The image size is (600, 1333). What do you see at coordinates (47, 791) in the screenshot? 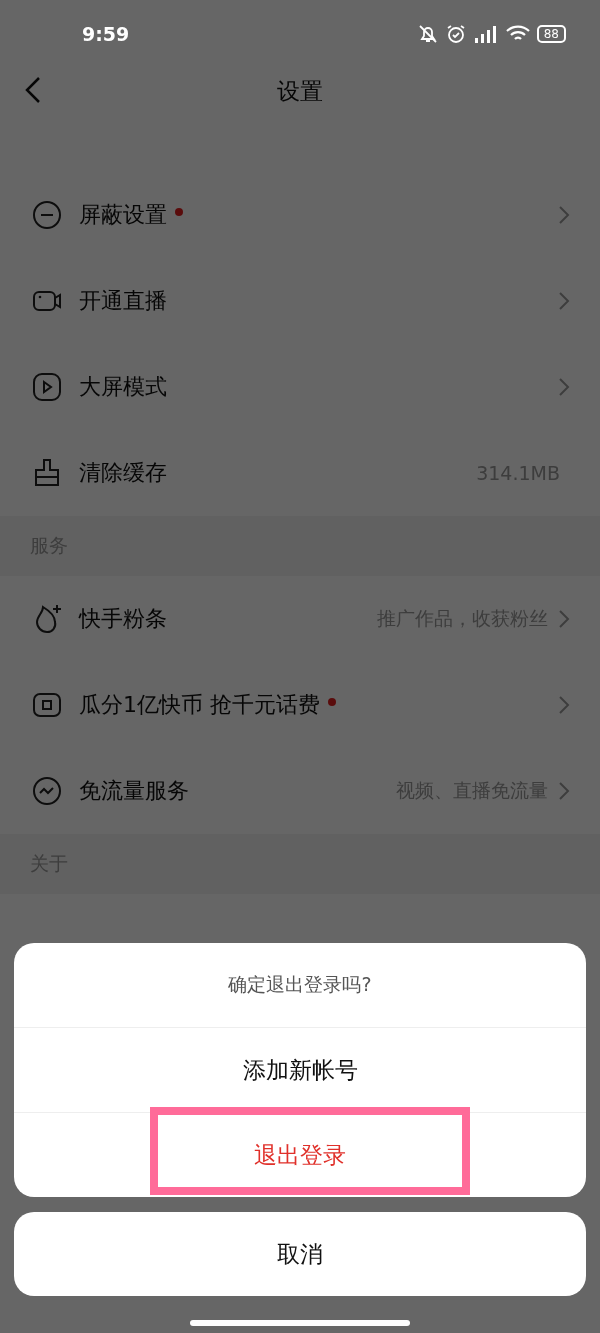
I see `wave-circle-icon` at bounding box center [47, 791].